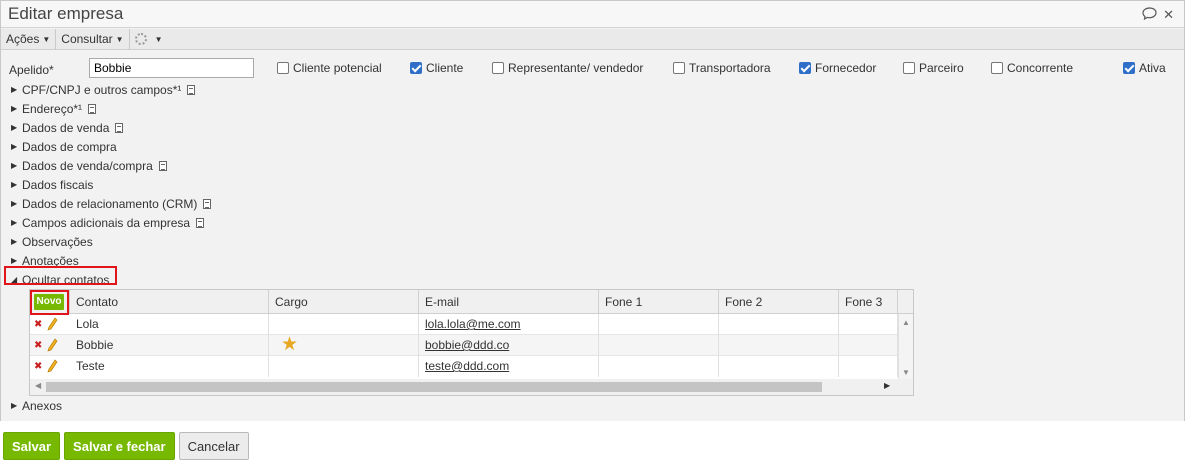  I want to click on checkbox-parceiro: Parceiro, so click(933, 68).